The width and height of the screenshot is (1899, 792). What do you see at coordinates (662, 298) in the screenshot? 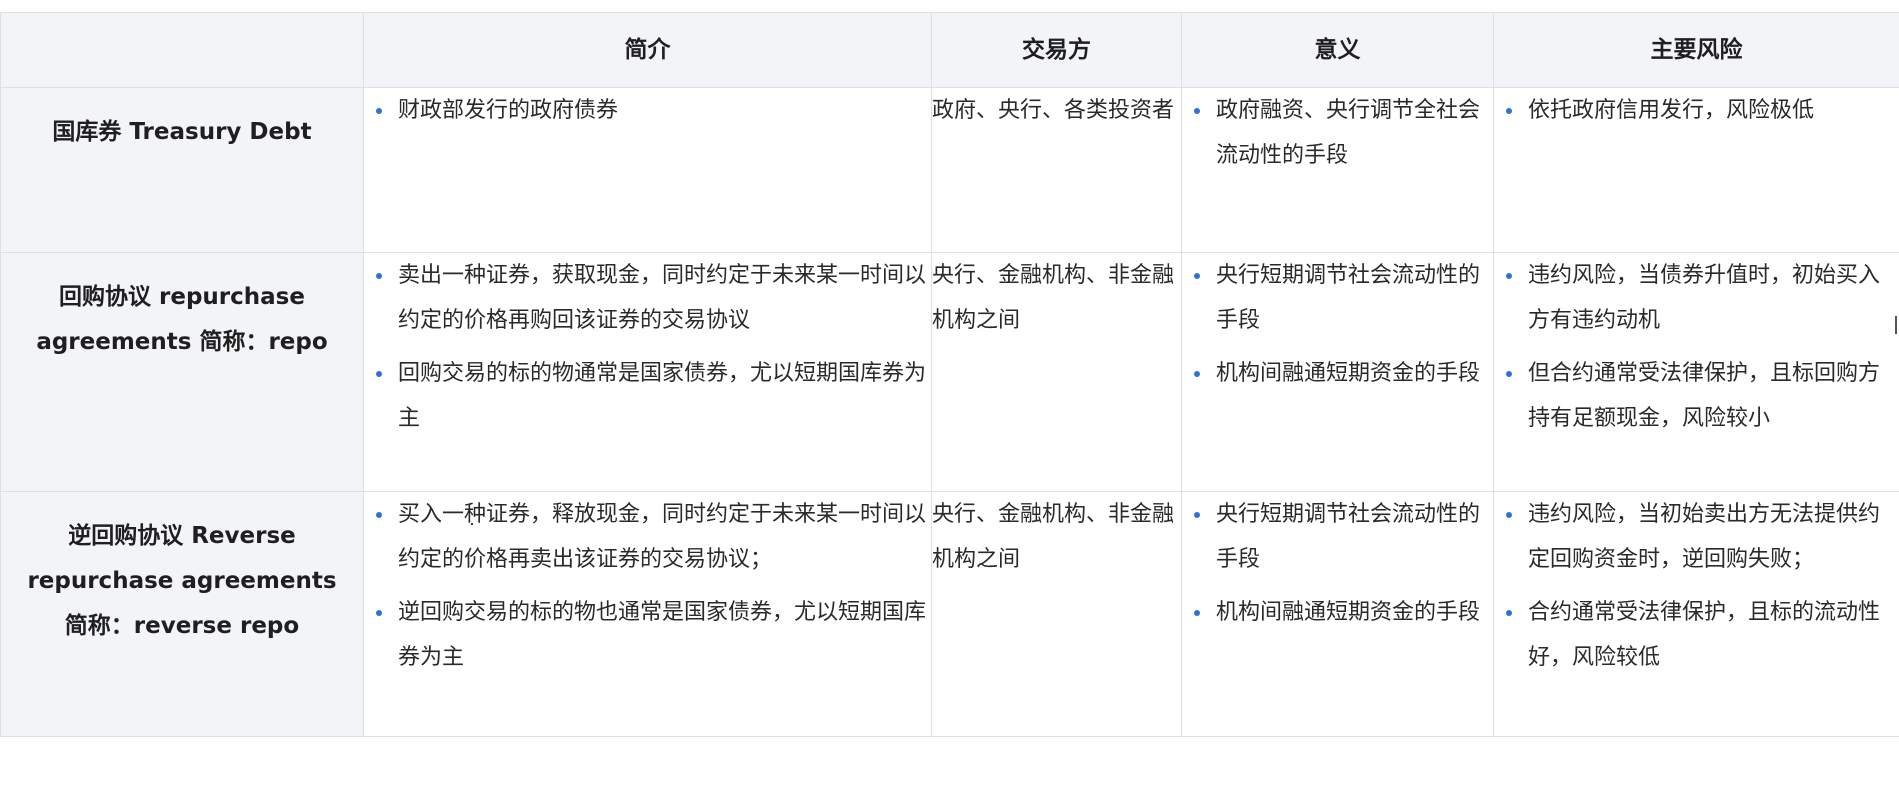
I see `list-item-text: 卖出一种证券，获取现金，同时约定于未来某一时间以约定的价格再购回该证券的交易协议` at bounding box center [662, 298].